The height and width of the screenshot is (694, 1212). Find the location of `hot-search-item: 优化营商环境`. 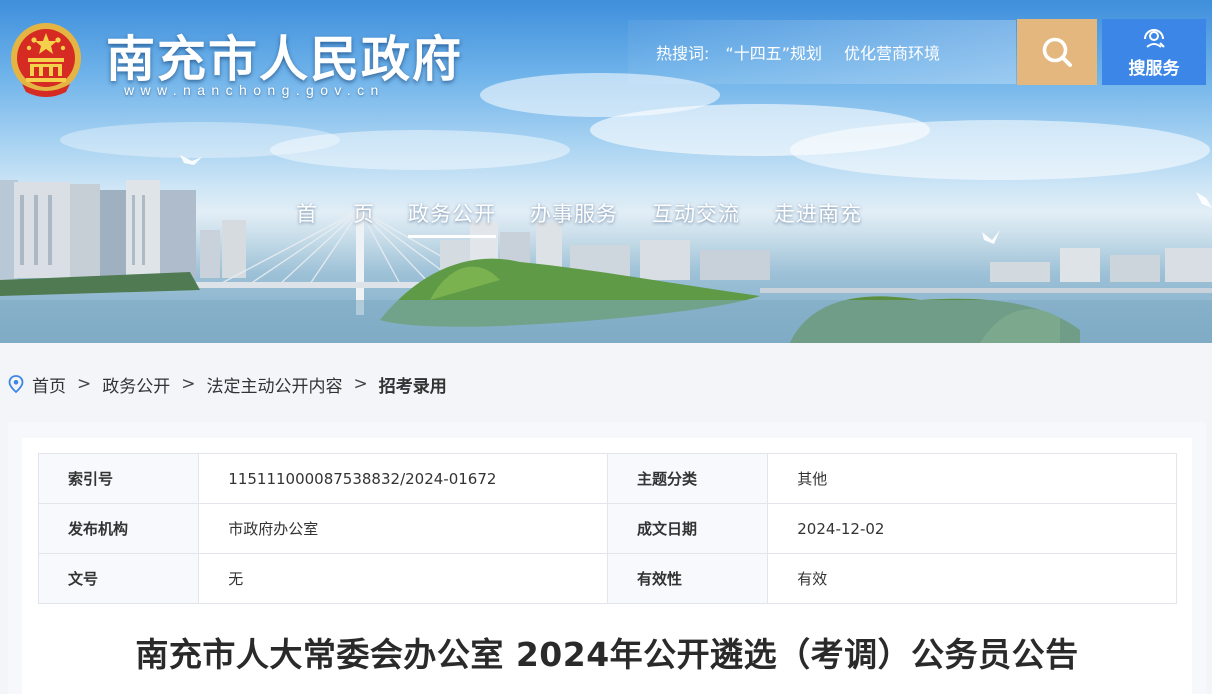

hot-search-item: 优化营商环境 is located at coordinates (892, 52).